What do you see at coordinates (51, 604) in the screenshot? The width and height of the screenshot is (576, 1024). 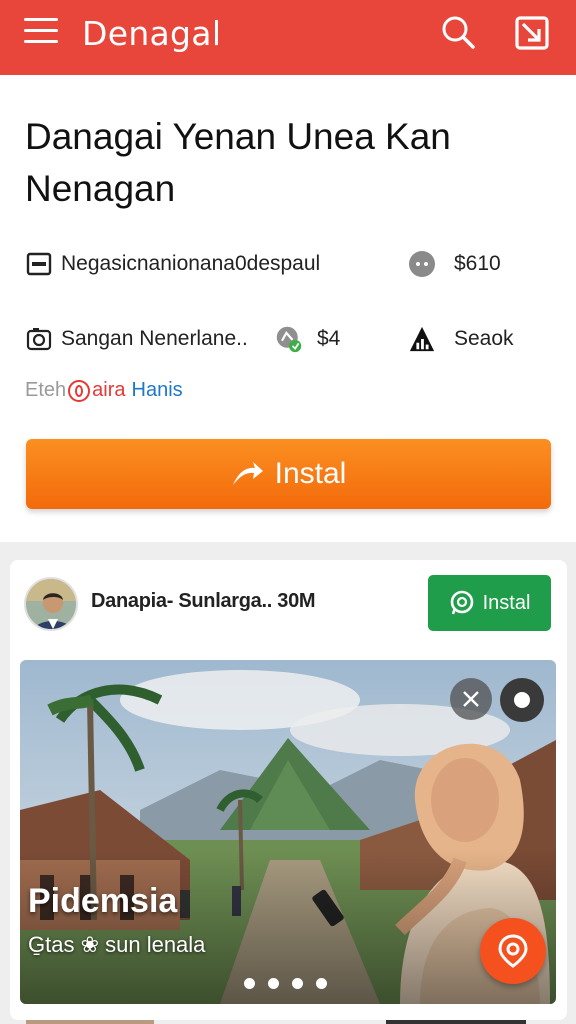 I see `avatar` at bounding box center [51, 604].